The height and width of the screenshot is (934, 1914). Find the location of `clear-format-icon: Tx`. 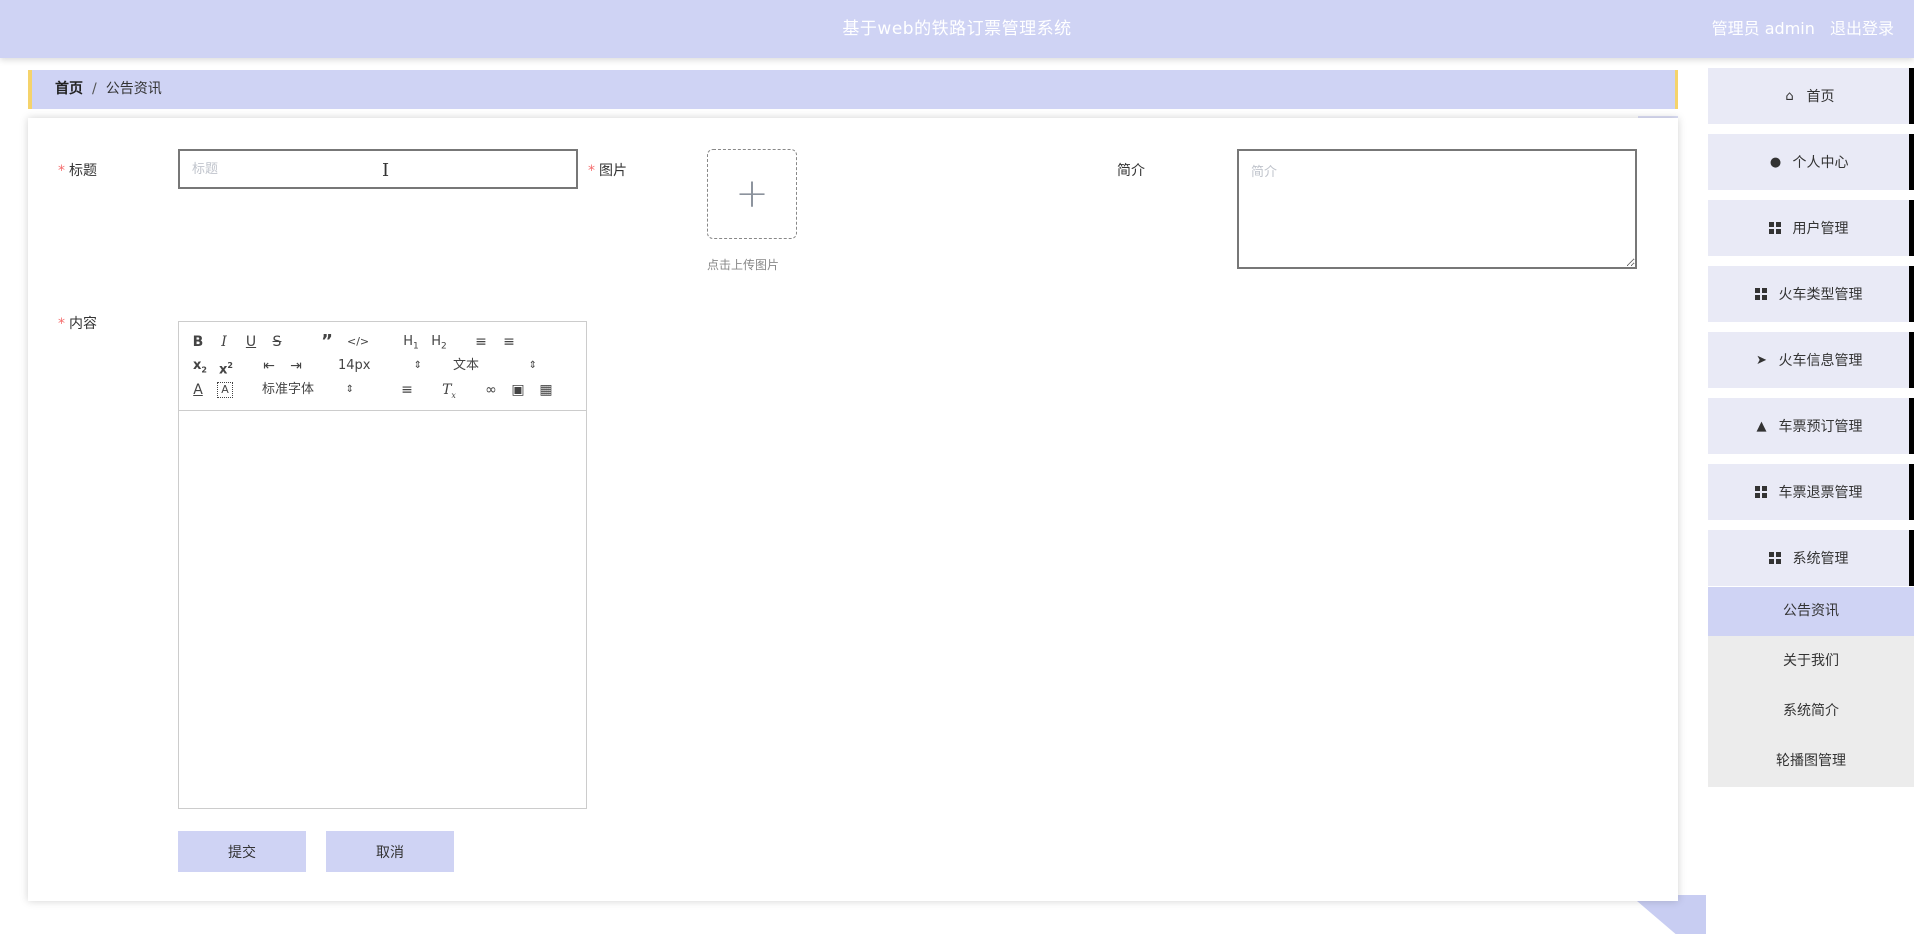

clear-format-icon: Tx is located at coordinates (449, 390).